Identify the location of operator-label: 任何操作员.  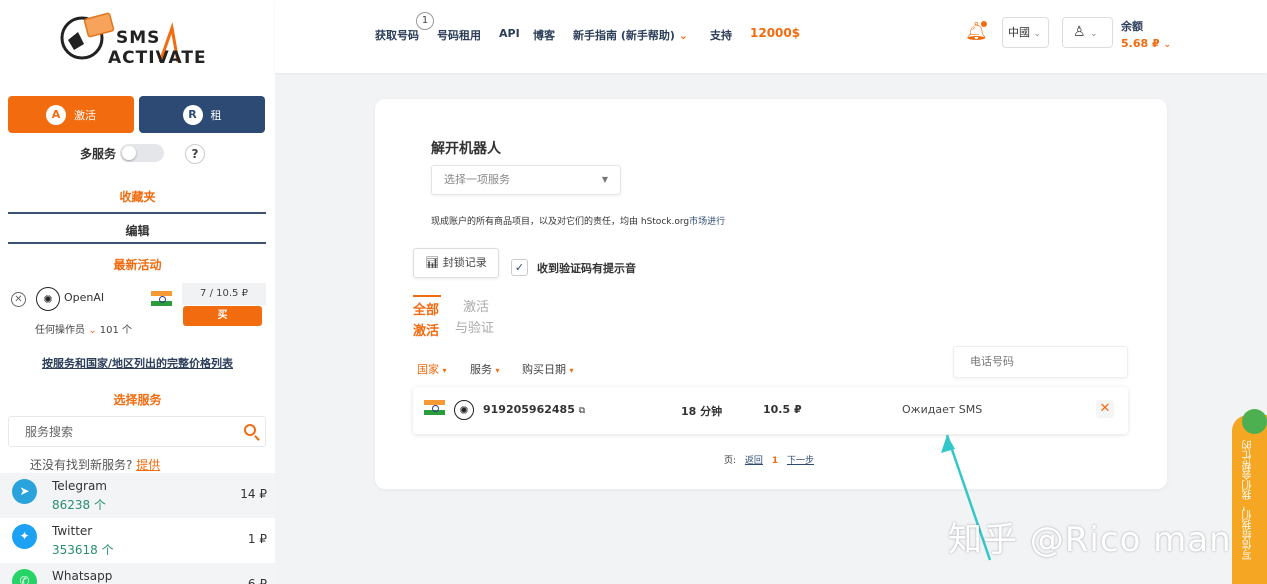
(60, 330).